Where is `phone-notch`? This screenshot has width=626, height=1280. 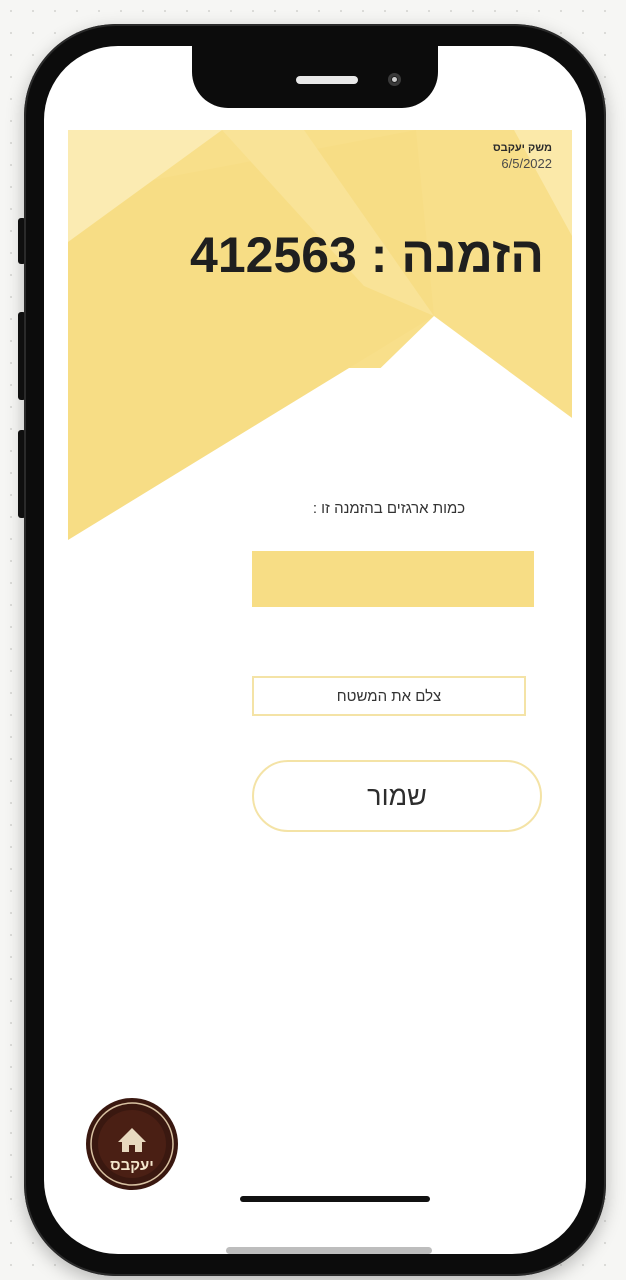 phone-notch is located at coordinates (315, 77).